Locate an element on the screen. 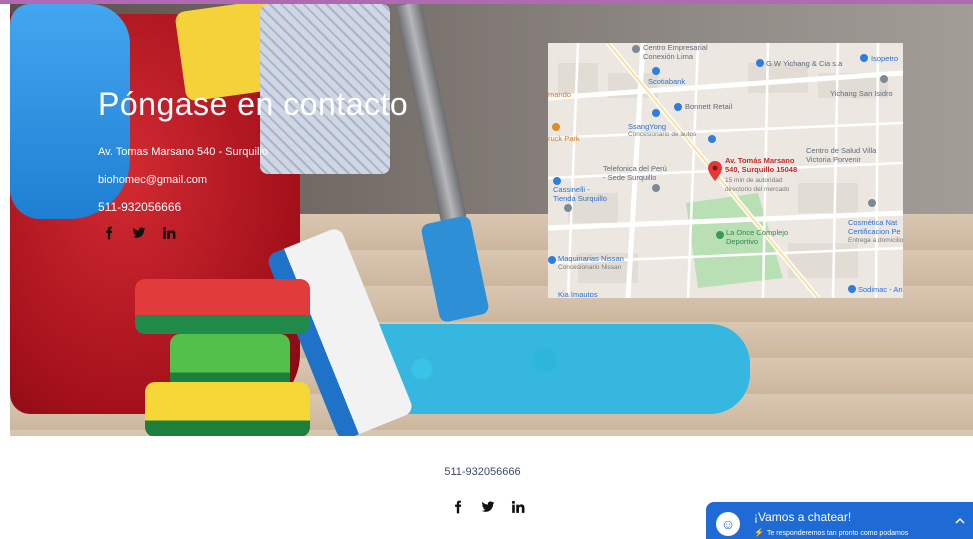  map-label-cassinelli: Cassinelli - Tienda Surquillo is located at coordinates (580, 194).